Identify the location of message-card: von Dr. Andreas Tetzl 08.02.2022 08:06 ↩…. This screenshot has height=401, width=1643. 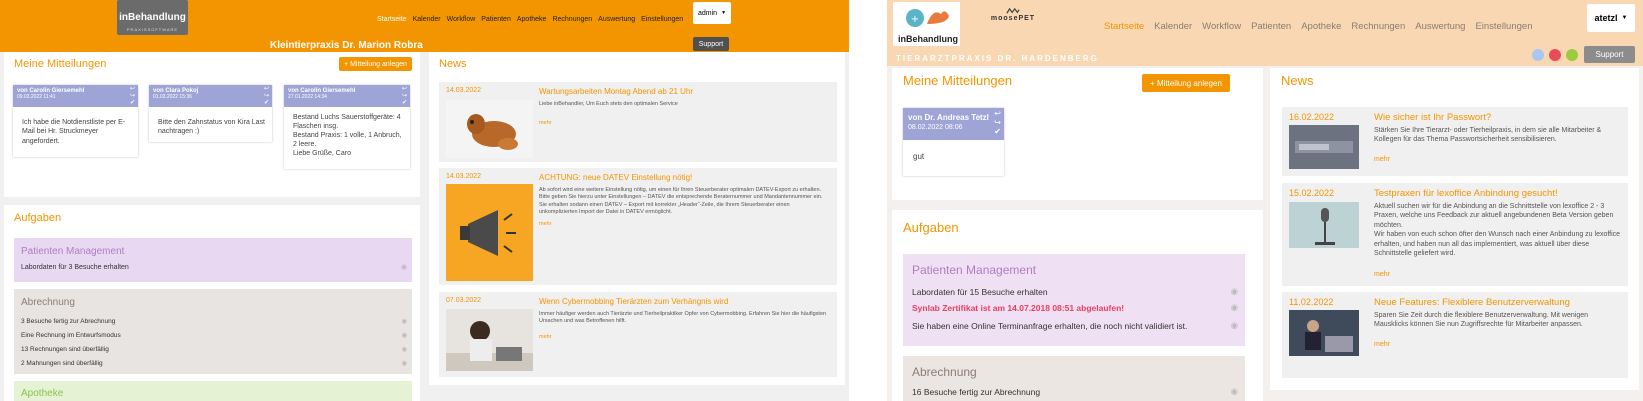
(953, 142).